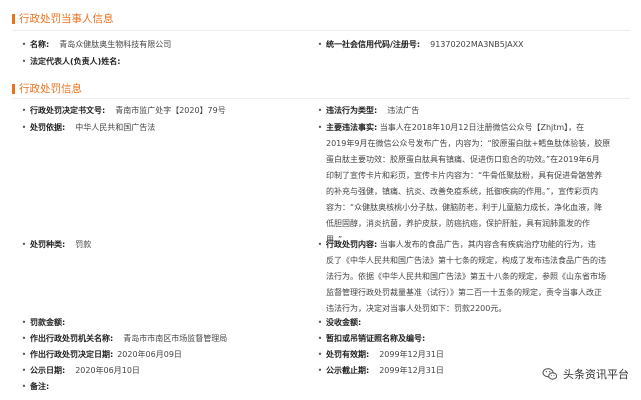  Describe the element at coordinates (596, 374) in the screenshot. I see `watermark-text: 头条资讯平台` at that location.